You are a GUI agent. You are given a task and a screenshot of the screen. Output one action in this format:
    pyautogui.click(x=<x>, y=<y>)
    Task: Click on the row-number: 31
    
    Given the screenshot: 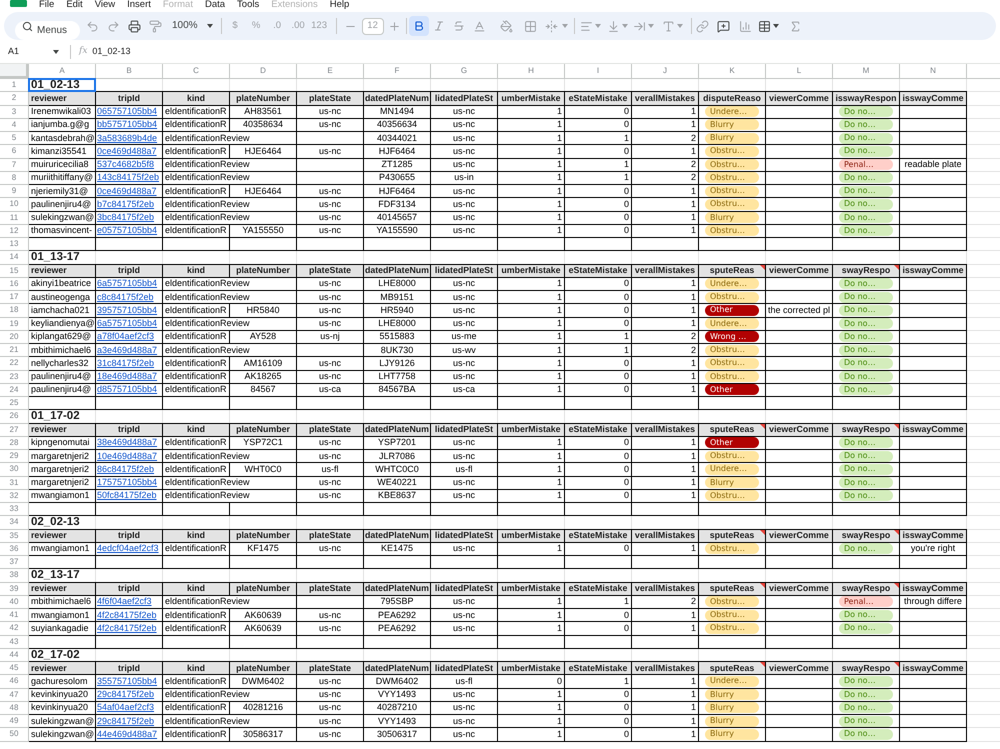 What is the action you would take?
    pyautogui.click(x=14, y=483)
    